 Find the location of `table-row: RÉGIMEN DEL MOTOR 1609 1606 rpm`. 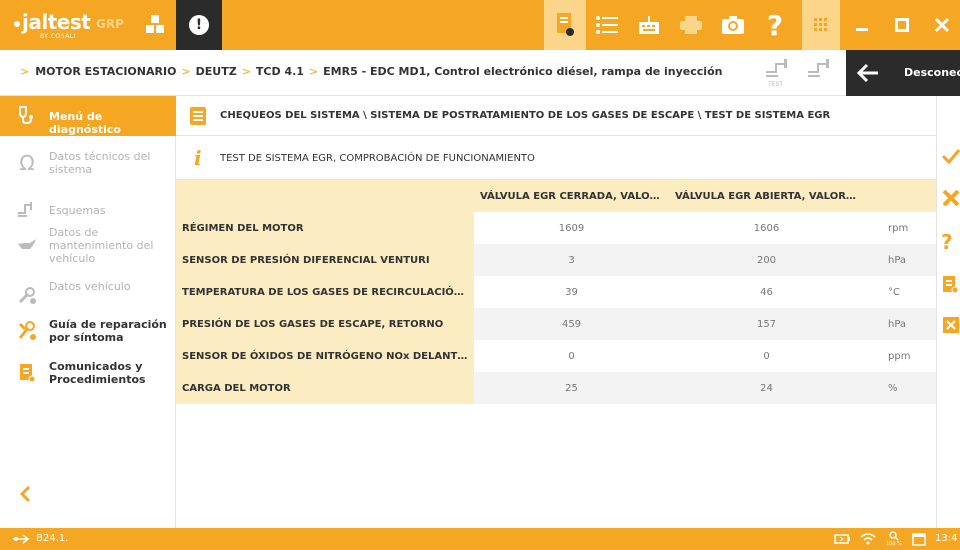

table-row: RÉGIMEN DEL MOTOR 1609 1606 rpm is located at coordinates (556, 228).